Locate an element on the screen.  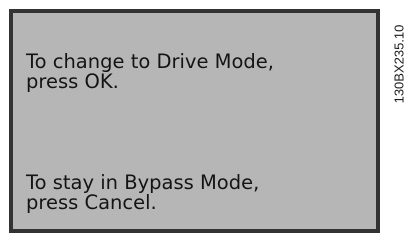
drive-mode-instruction-line2: press OK. is located at coordinates (72, 81).